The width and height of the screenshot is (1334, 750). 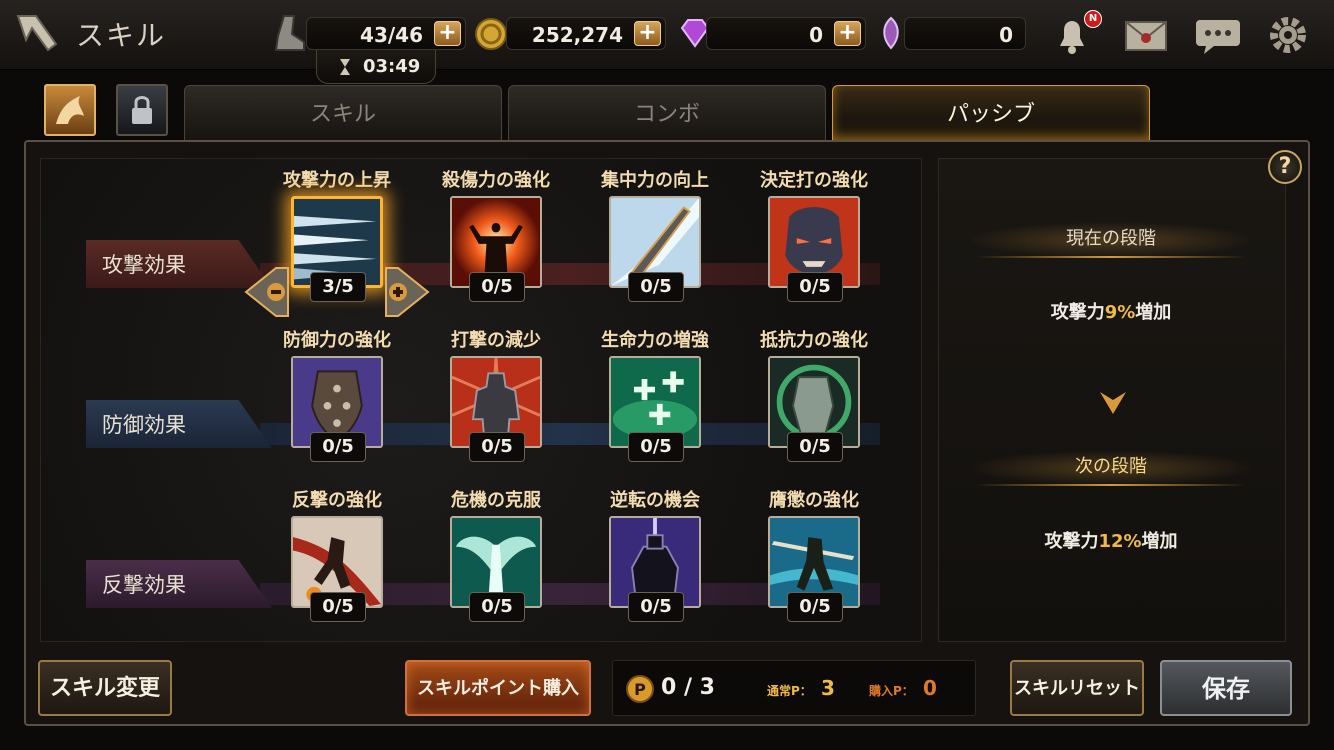 I want to click on lock-mode-button, so click(x=142, y=110).